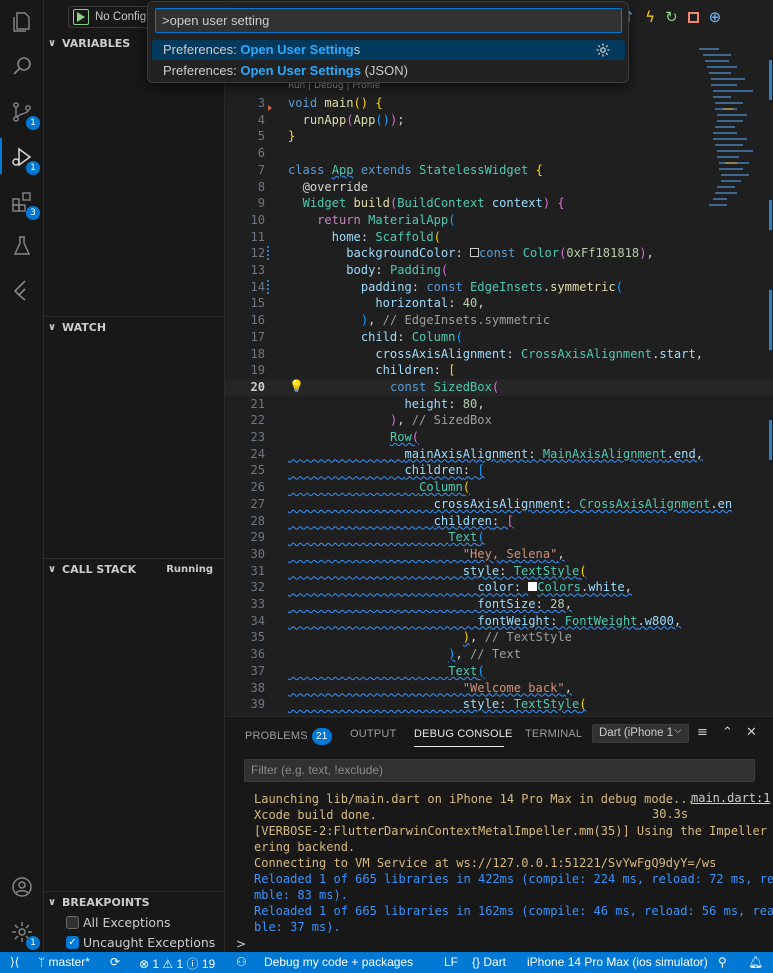 The height and width of the screenshot is (973, 773). What do you see at coordinates (650, 17) in the screenshot?
I see `hot-reload-icon: ϟ` at bounding box center [650, 17].